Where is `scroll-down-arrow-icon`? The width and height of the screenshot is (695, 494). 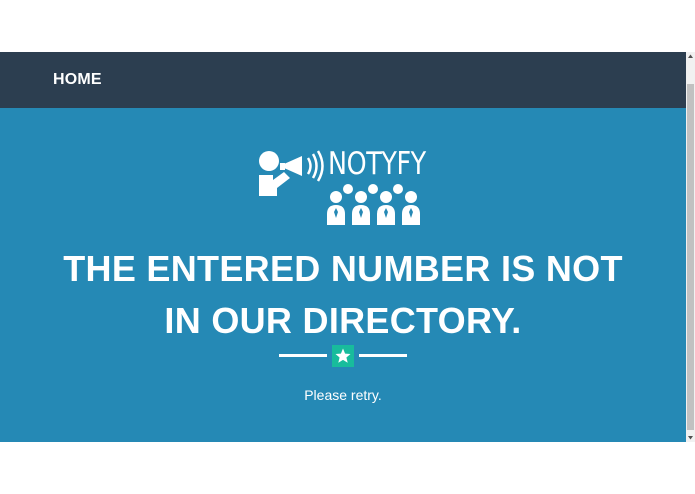 scroll-down-arrow-icon is located at coordinates (690, 437).